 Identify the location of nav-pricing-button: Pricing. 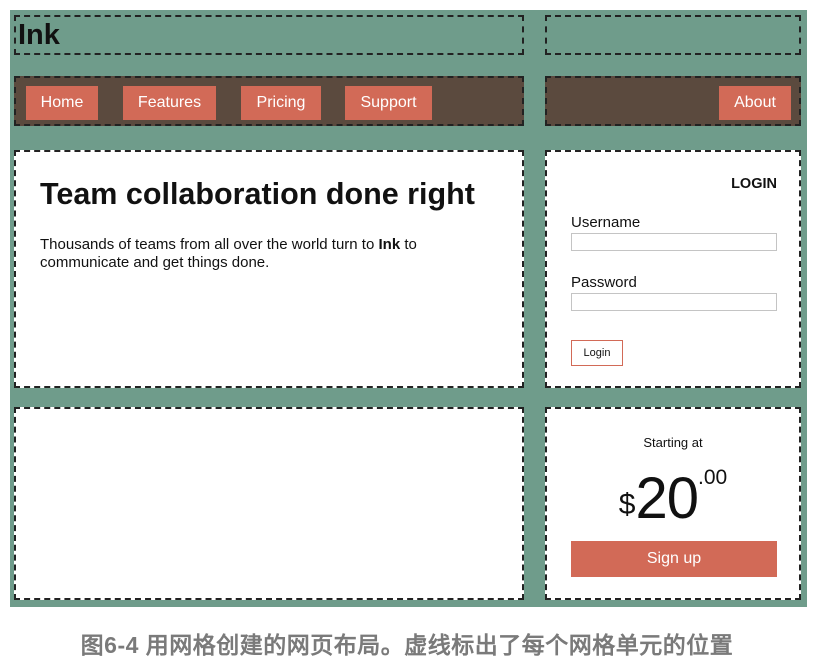
(281, 103).